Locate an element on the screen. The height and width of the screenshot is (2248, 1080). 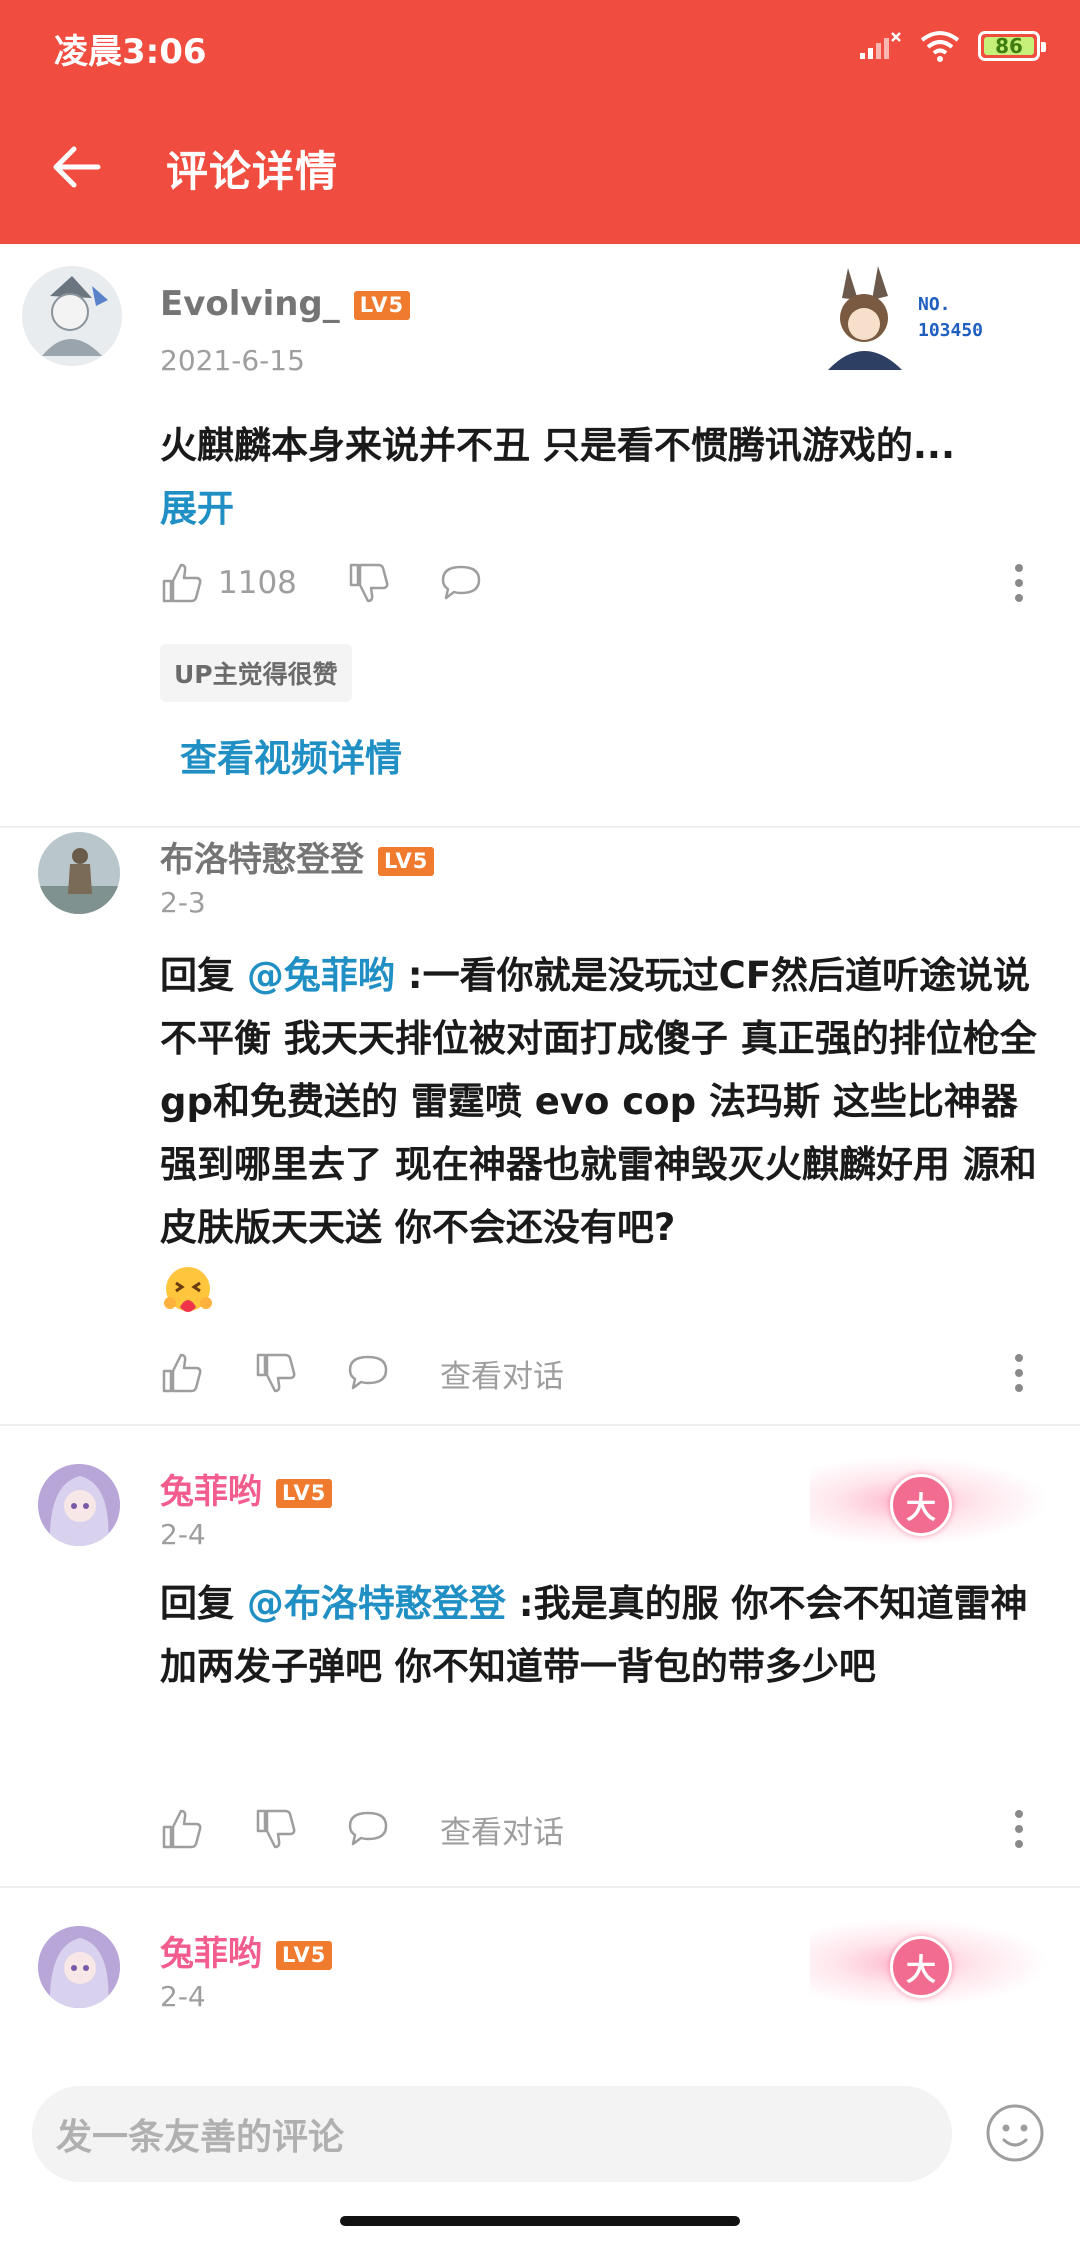
status-icons: 86 is located at coordinates (952, 46).